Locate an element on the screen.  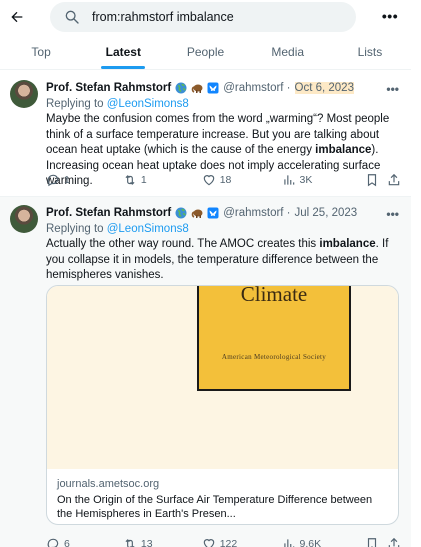
views-count: 9.6K is located at coordinates (310, 542).